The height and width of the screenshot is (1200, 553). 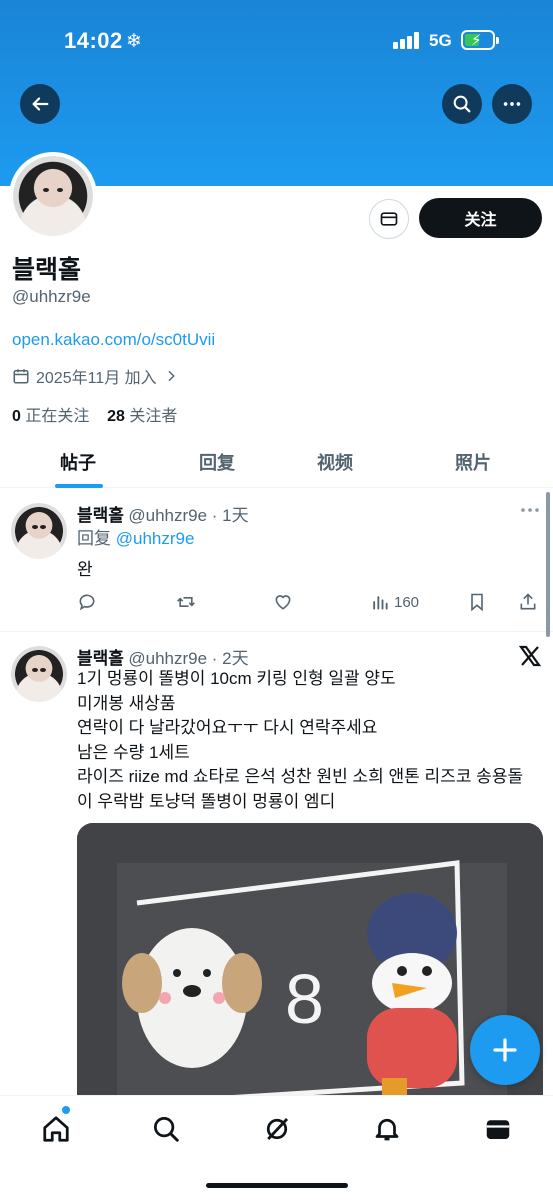 What do you see at coordinates (380, 603) in the screenshot?
I see `bar-chart-icon` at bounding box center [380, 603].